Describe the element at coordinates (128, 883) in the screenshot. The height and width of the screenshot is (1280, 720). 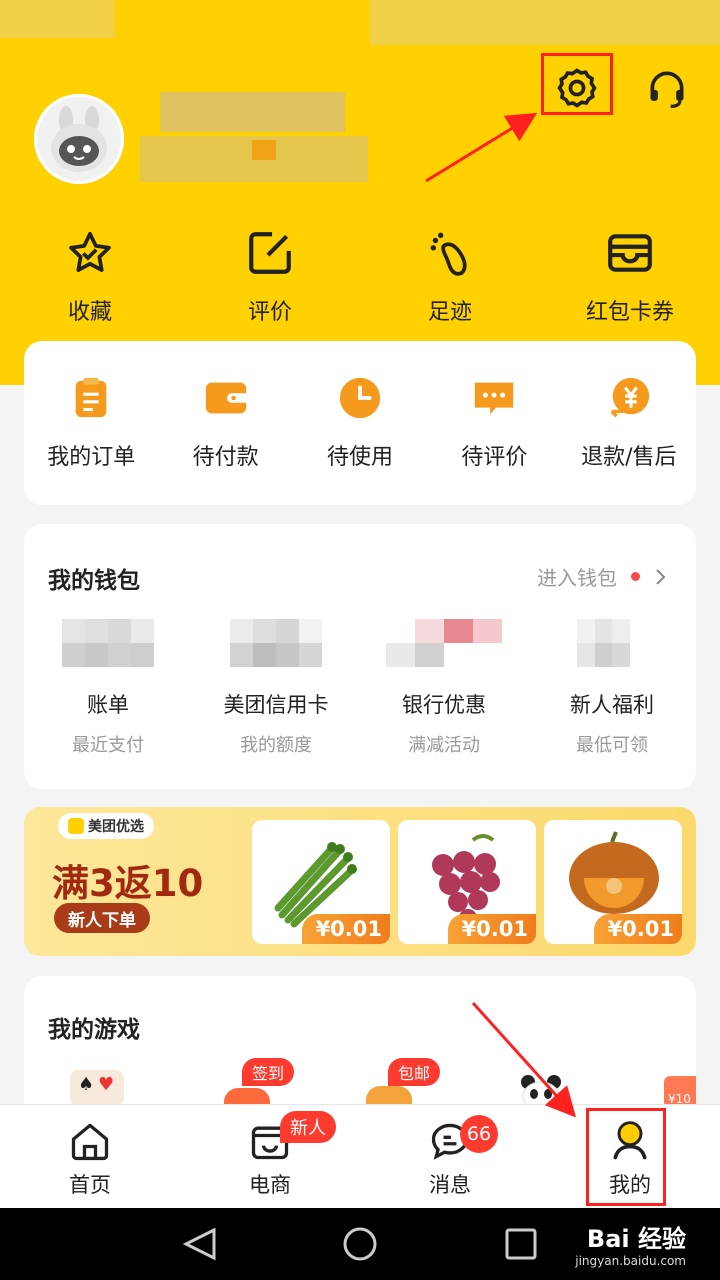
I see `promo-headline: 满3返10` at that location.